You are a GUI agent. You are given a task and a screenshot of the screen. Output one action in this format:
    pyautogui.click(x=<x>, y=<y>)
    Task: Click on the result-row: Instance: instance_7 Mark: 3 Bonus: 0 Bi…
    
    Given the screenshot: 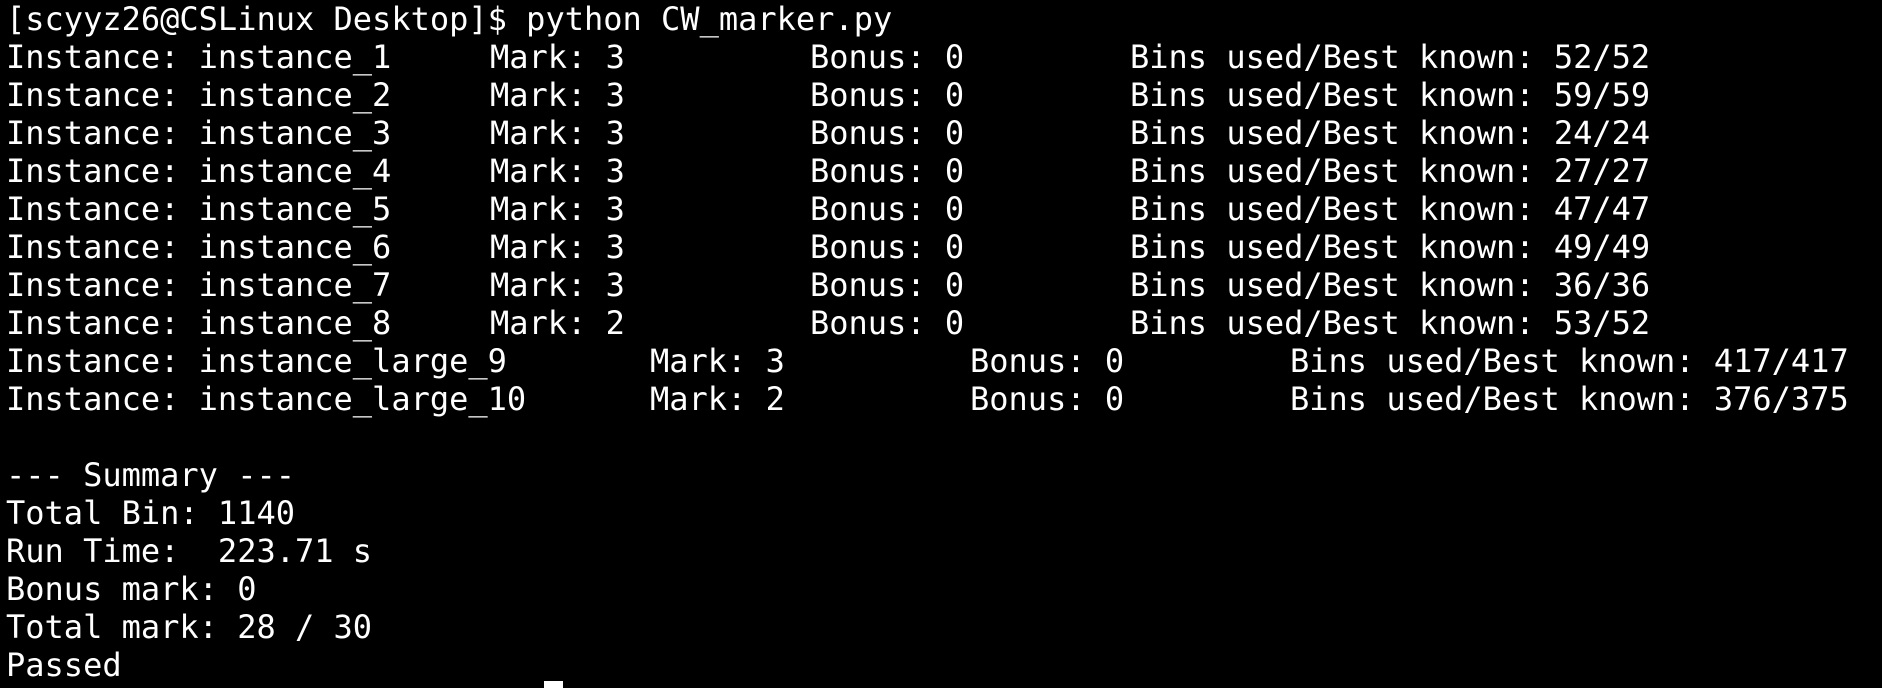 What is the action you would take?
    pyautogui.click(x=944, y=285)
    